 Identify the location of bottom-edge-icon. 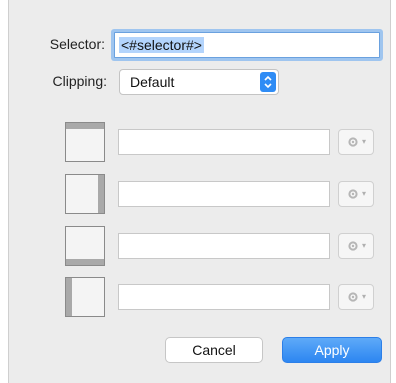
(85, 246).